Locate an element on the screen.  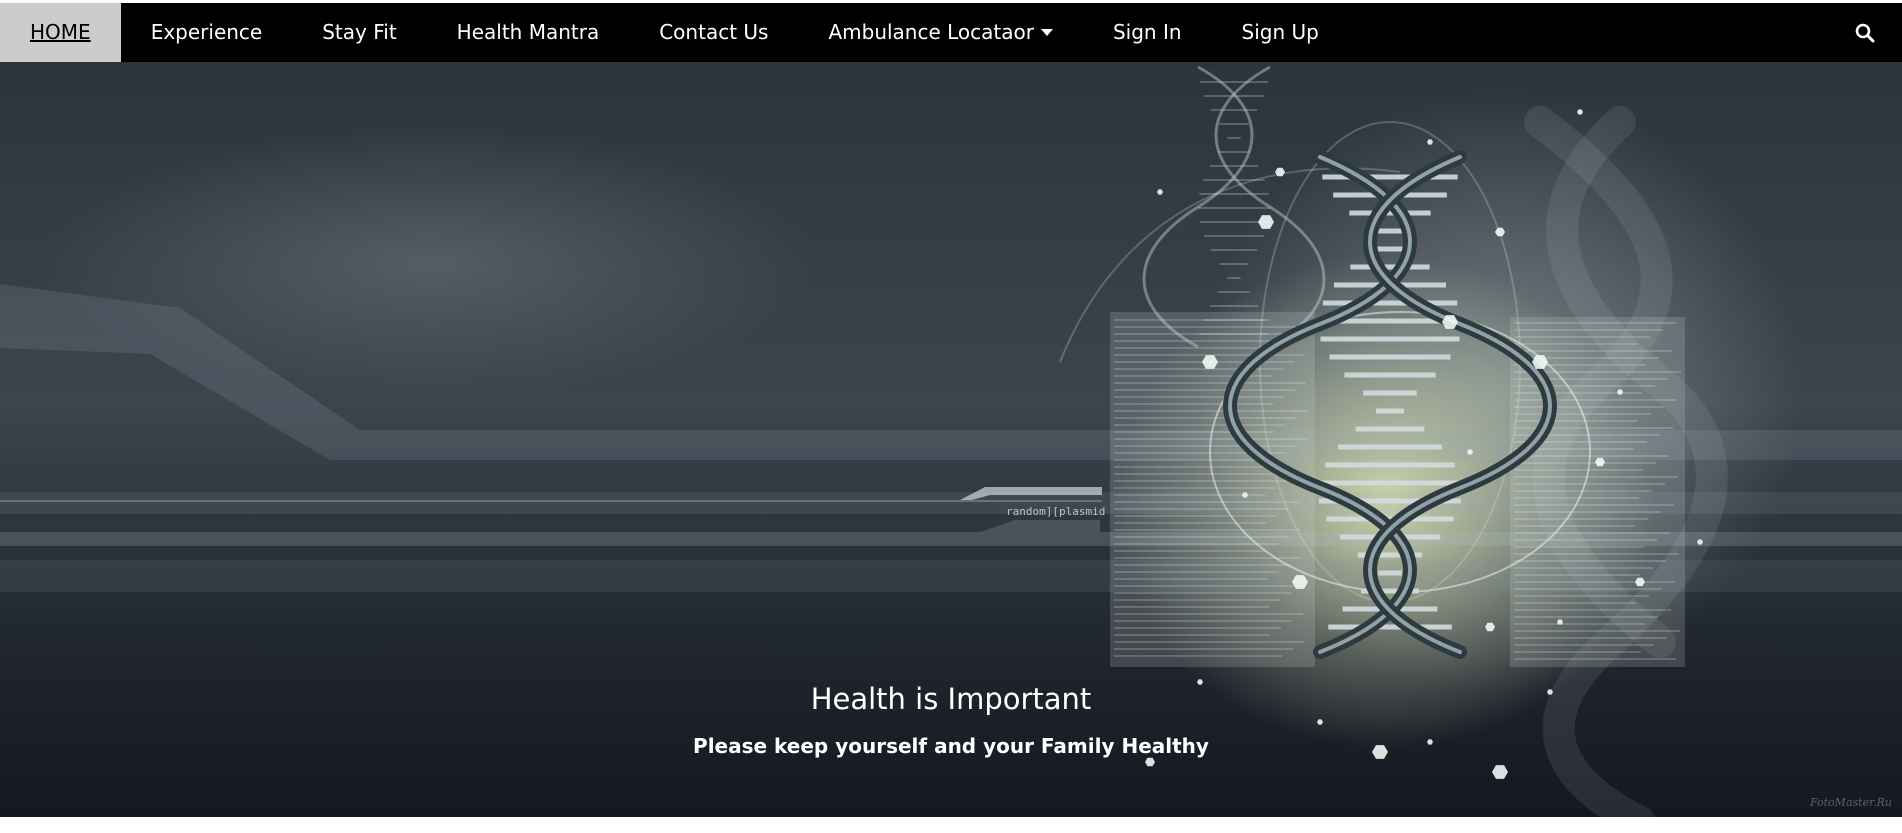
nav-home-link: HOME is located at coordinates (60, 32).